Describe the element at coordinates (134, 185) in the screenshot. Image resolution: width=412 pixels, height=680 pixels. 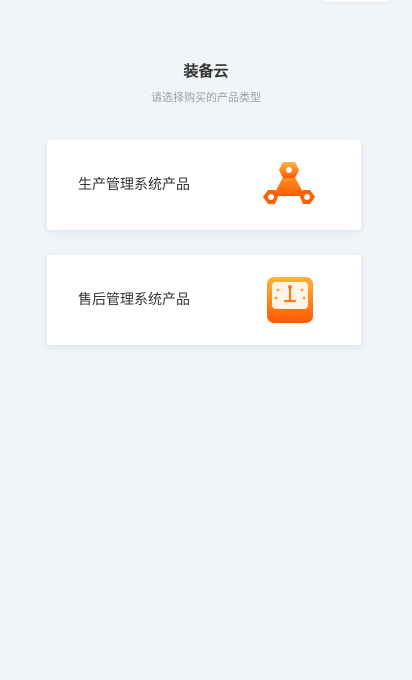
I see `production-system-label: 生产管理系统产品` at that location.